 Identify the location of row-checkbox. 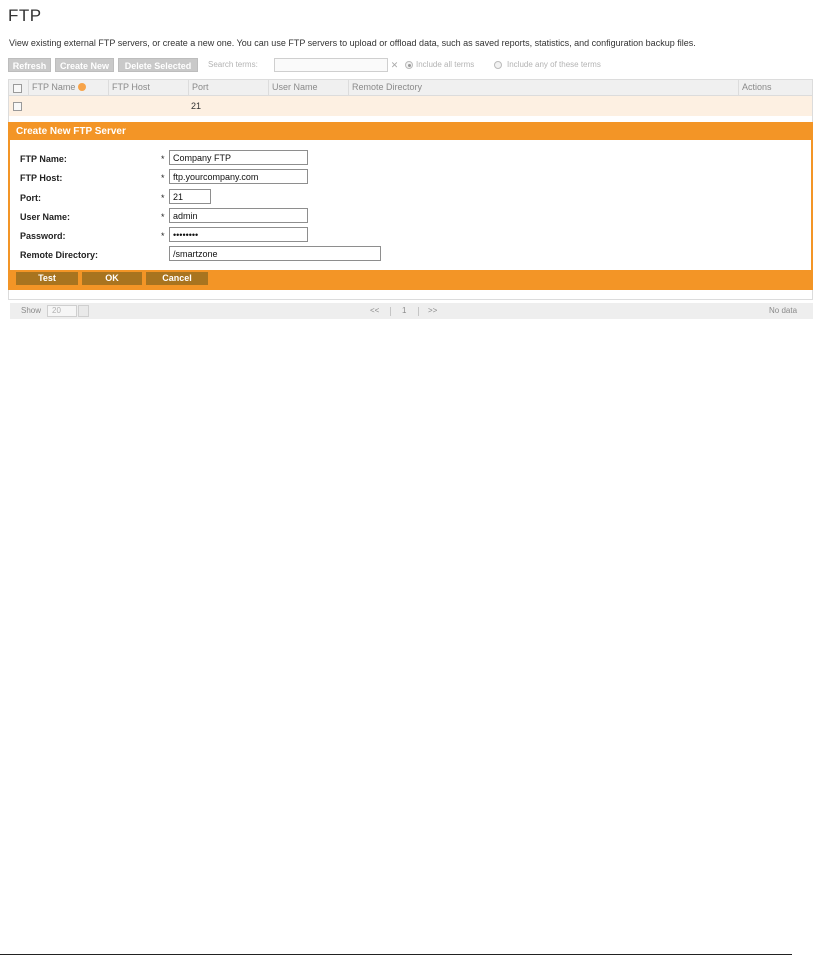
(17, 106).